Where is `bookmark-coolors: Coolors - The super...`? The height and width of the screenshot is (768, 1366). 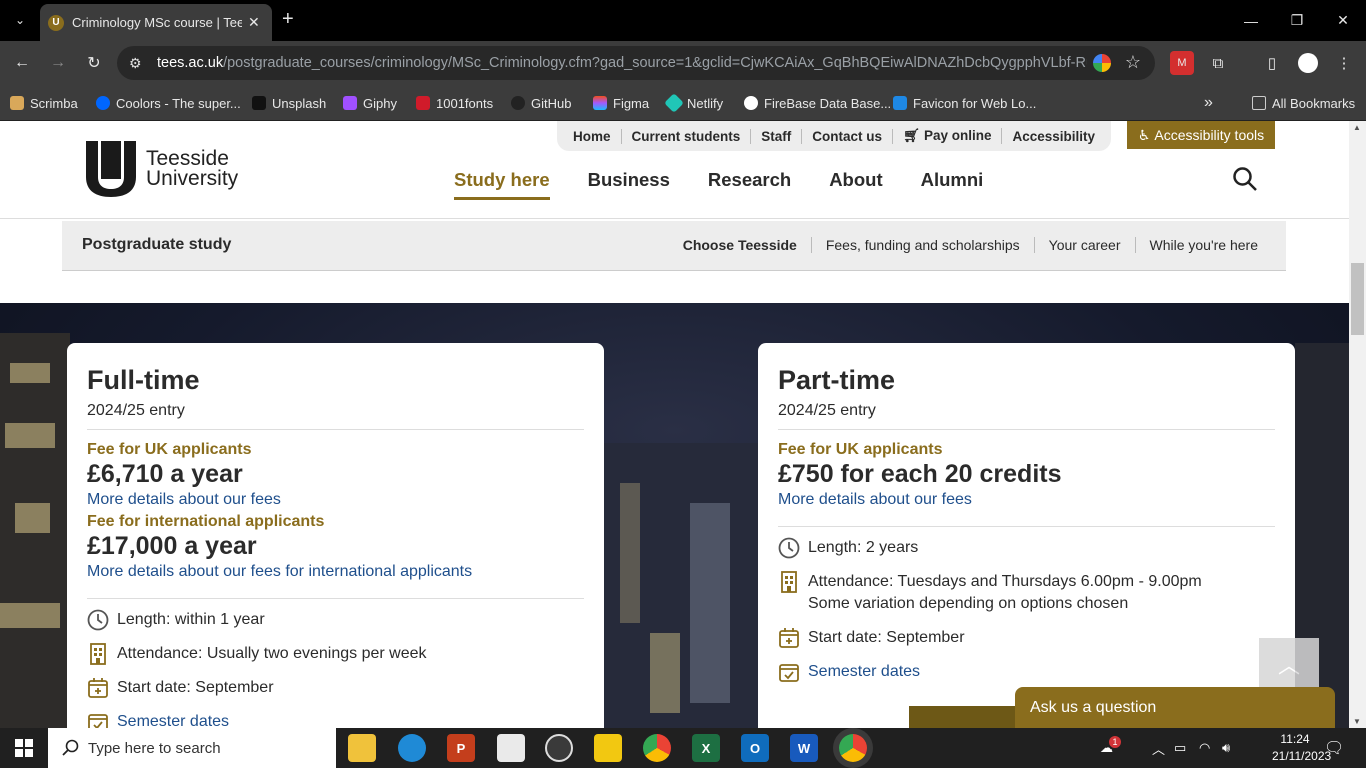
bookmark-coolors: Coolors - The super... is located at coordinates (168, 103).